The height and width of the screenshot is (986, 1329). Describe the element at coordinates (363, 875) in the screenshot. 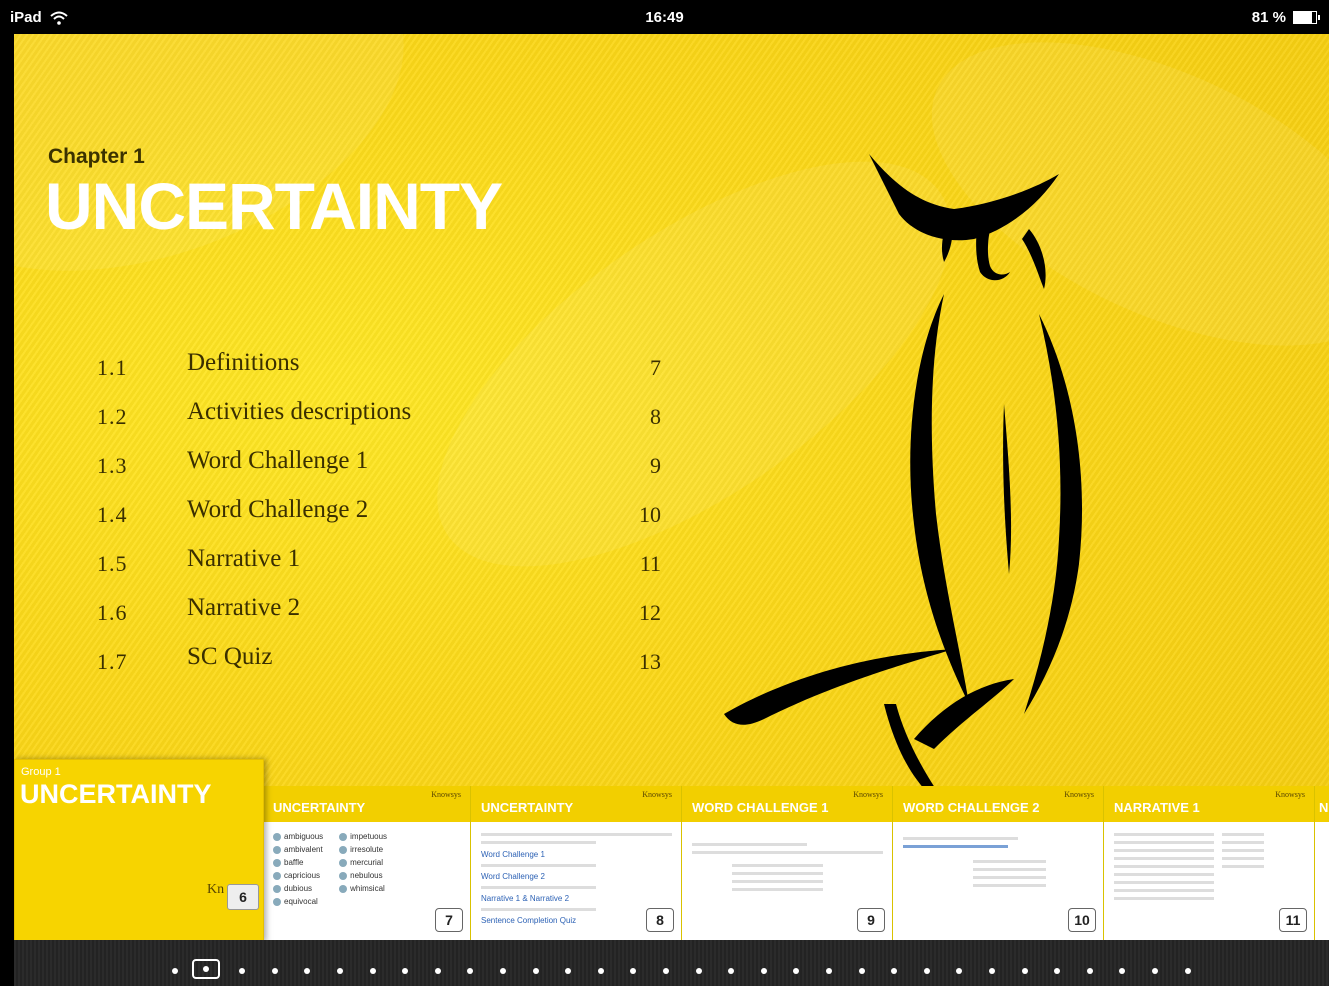

I see `word-item: nebulous` at that location.